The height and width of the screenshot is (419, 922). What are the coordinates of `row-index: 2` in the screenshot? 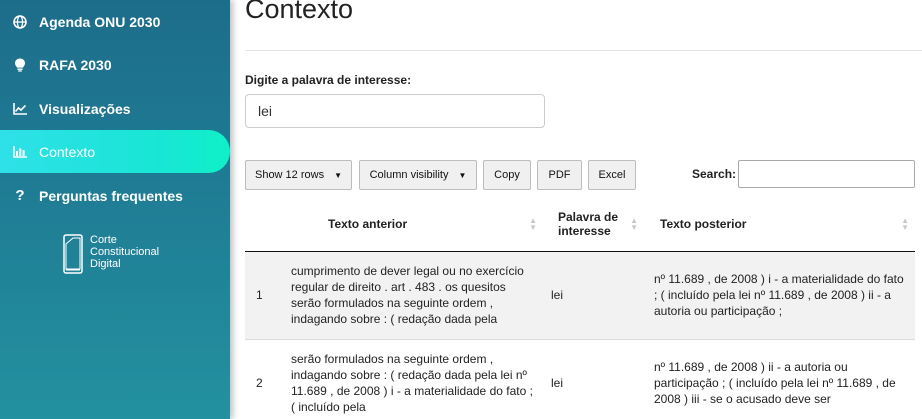 It's located at (259, 383).